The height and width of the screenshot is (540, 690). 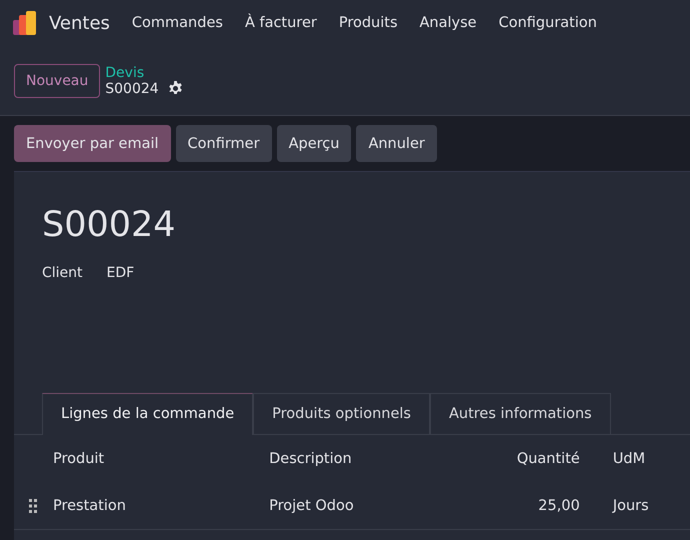 I want to click on action-button: Envoyer par email, so click(x=92, y=143).